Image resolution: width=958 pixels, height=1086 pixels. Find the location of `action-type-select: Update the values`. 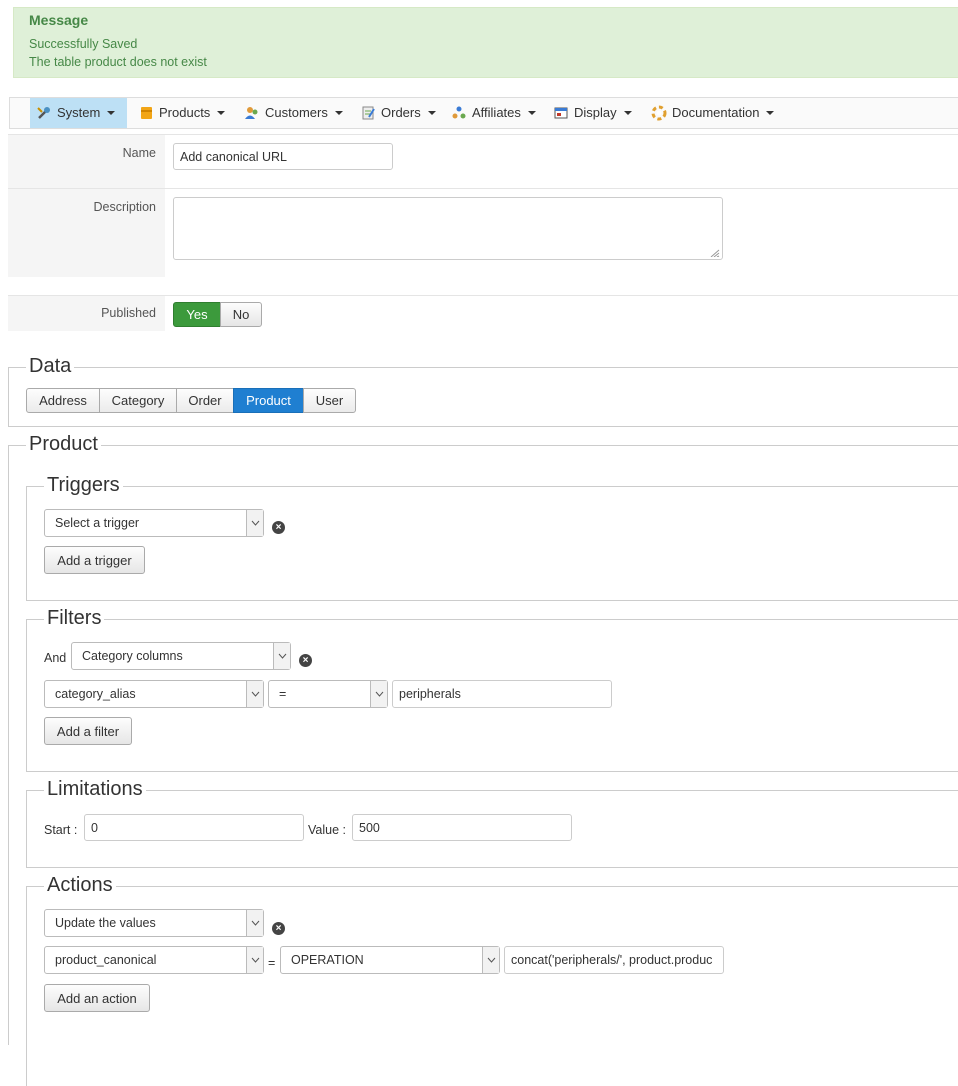

action-type-select: Update the values is located at coordinates (154, 923).